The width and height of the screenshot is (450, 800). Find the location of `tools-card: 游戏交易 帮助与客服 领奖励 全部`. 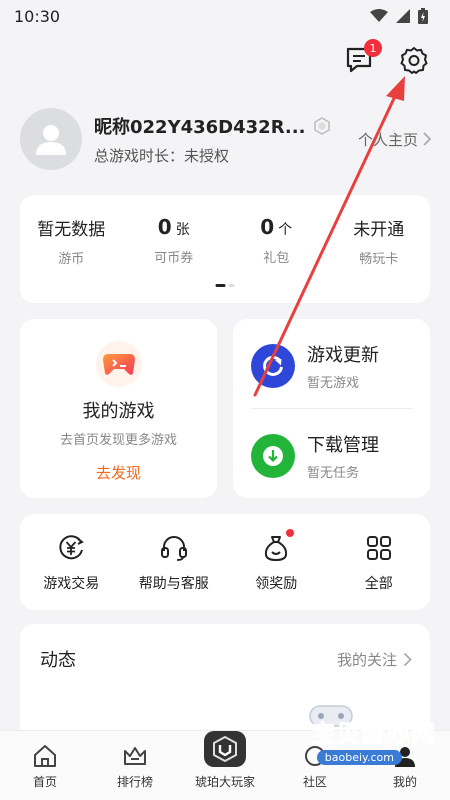

tools-card: 游戏交易 帮助与客服 领奖励 全部 is located at coordinates (225, 562).